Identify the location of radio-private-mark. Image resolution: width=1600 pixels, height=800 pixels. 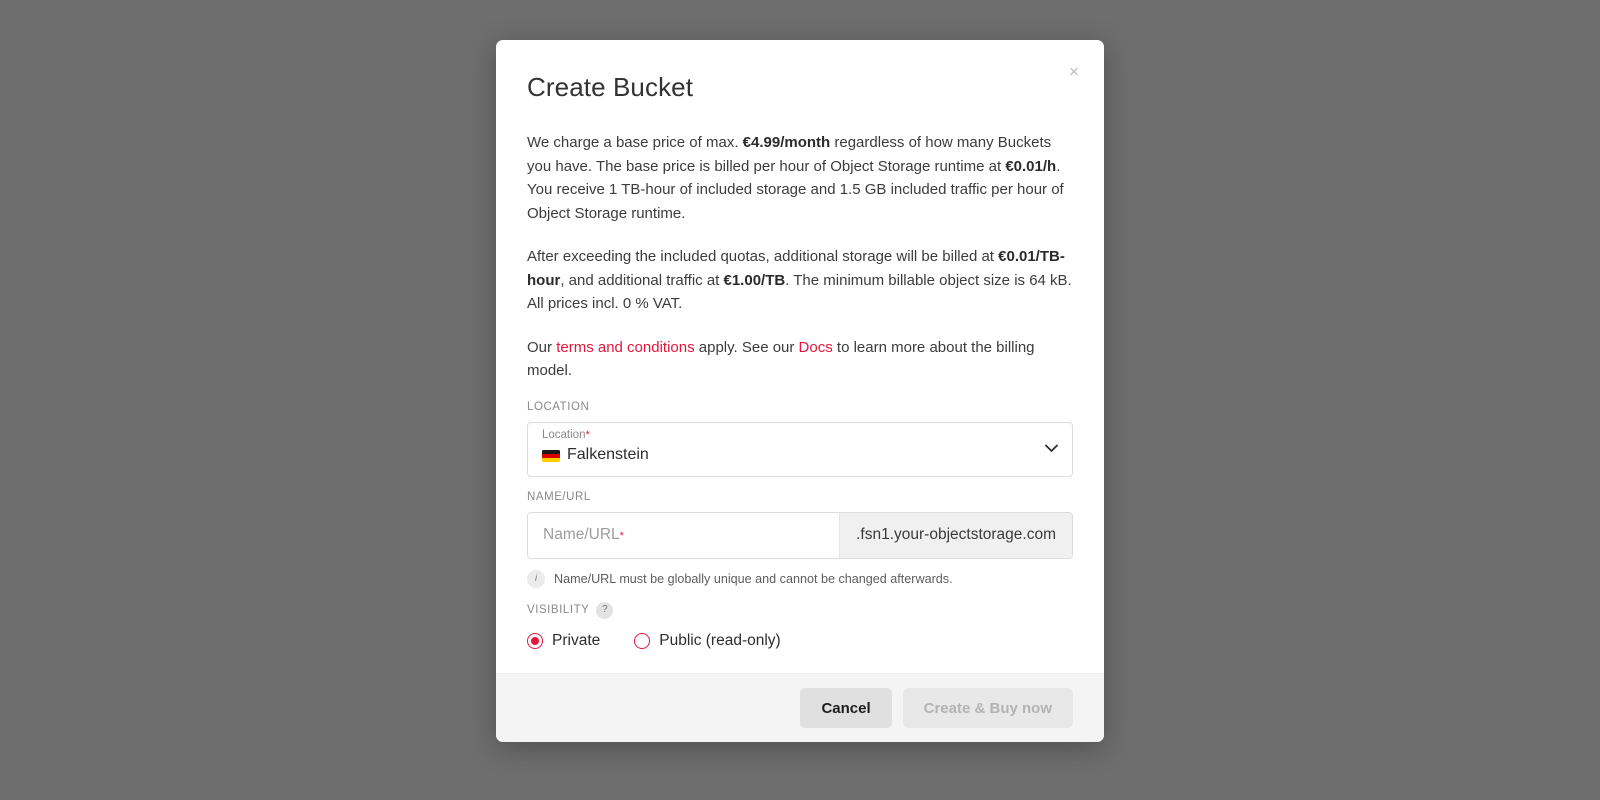
(535, 640).